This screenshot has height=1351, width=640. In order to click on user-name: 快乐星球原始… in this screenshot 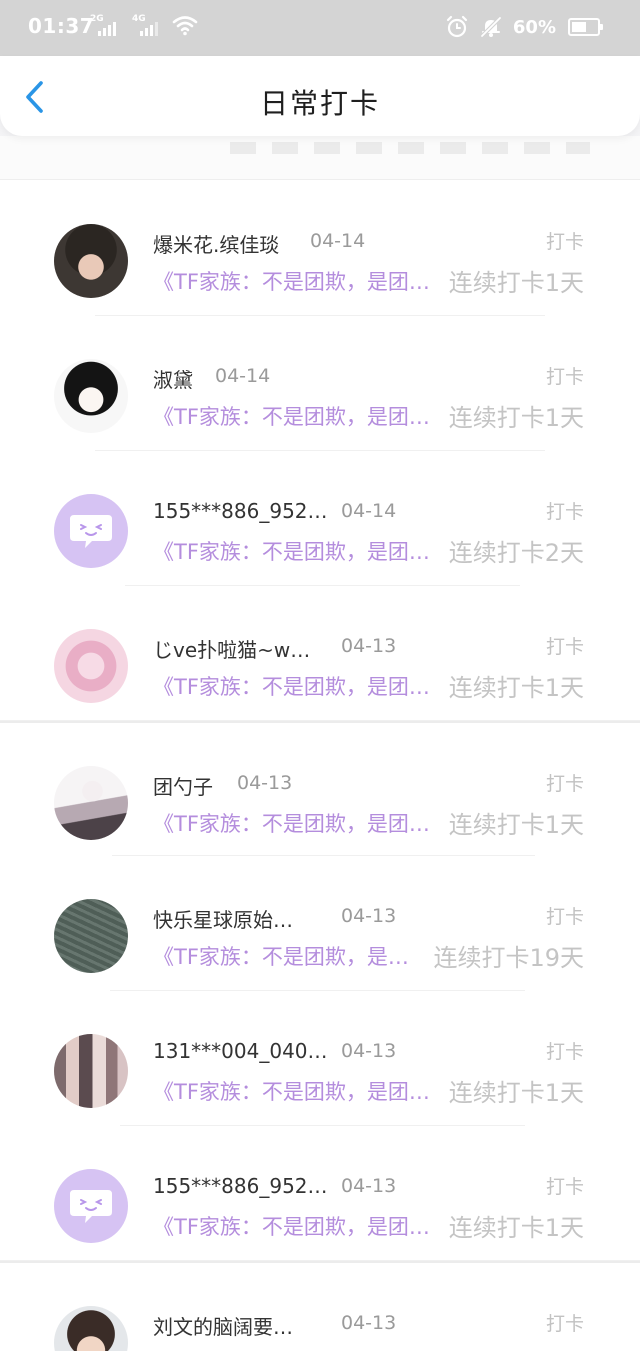, I will do `click(223, 920)`.